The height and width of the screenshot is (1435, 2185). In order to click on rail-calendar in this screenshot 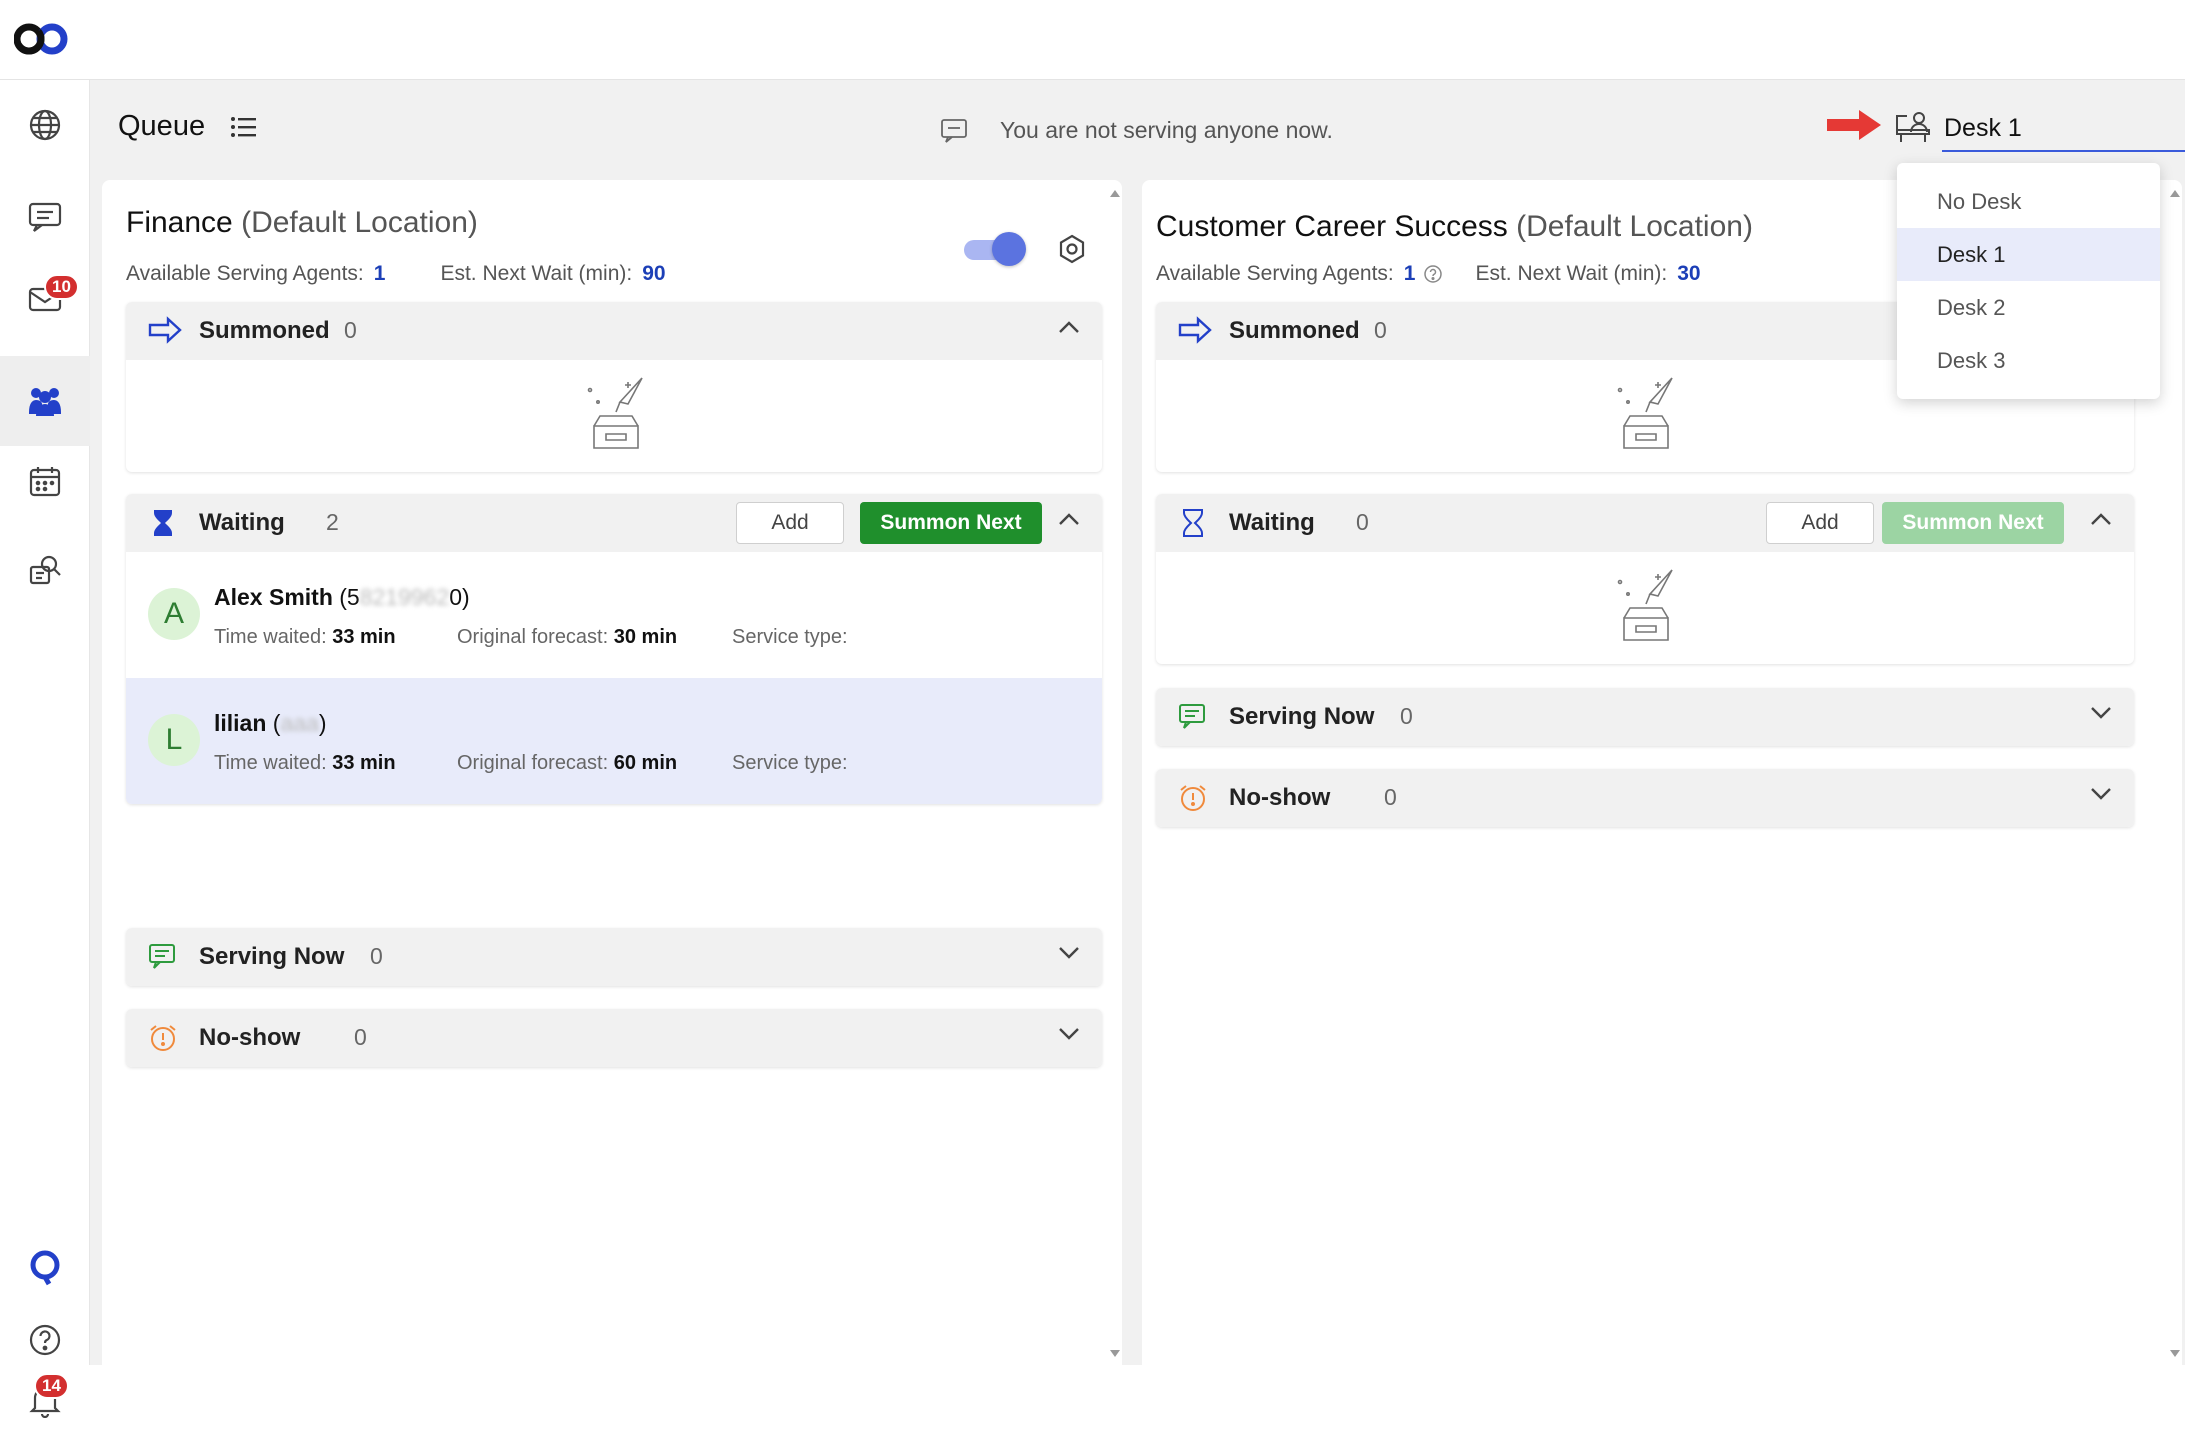, I will do `click(45, 481)`.